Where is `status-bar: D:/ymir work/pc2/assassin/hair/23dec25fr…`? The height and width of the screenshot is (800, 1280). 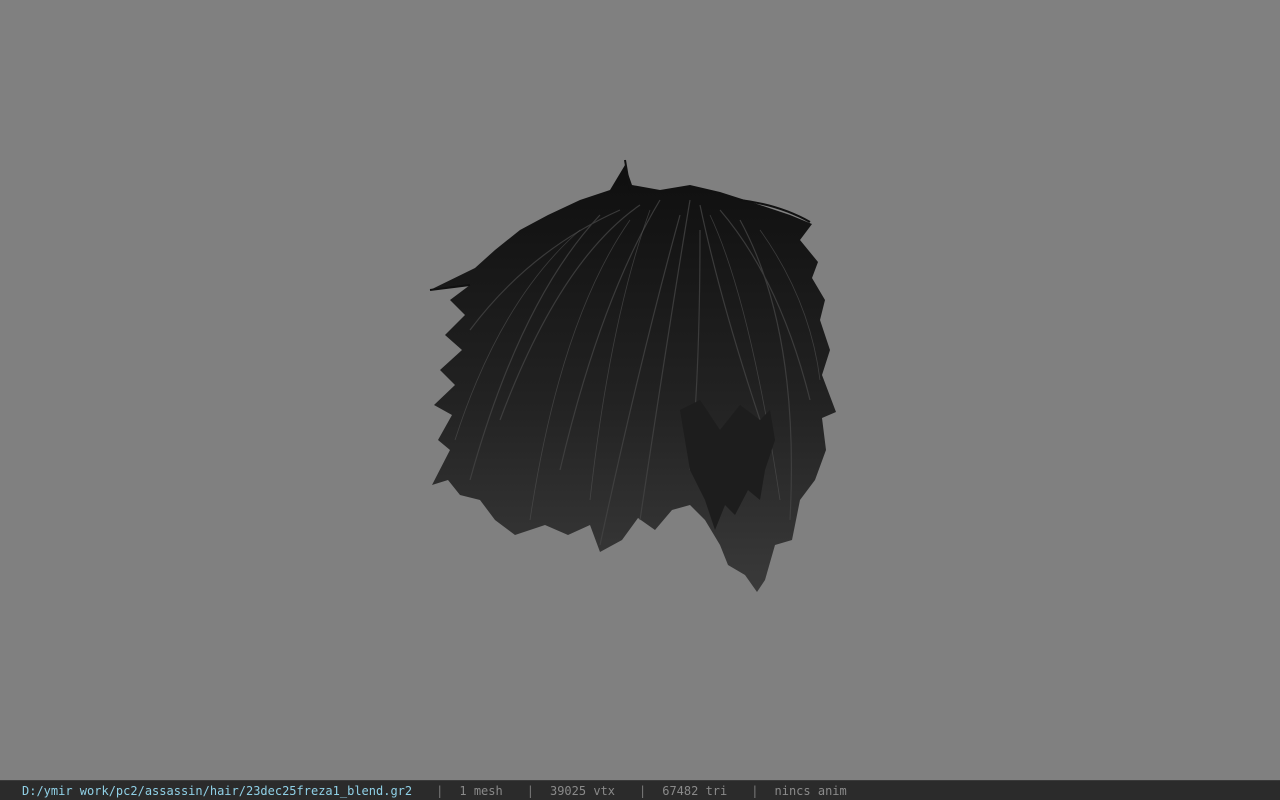
status-bar: D:/ymir work/pc2/assassin/hair/23dec25fr… is located at coordinates (640, 790).